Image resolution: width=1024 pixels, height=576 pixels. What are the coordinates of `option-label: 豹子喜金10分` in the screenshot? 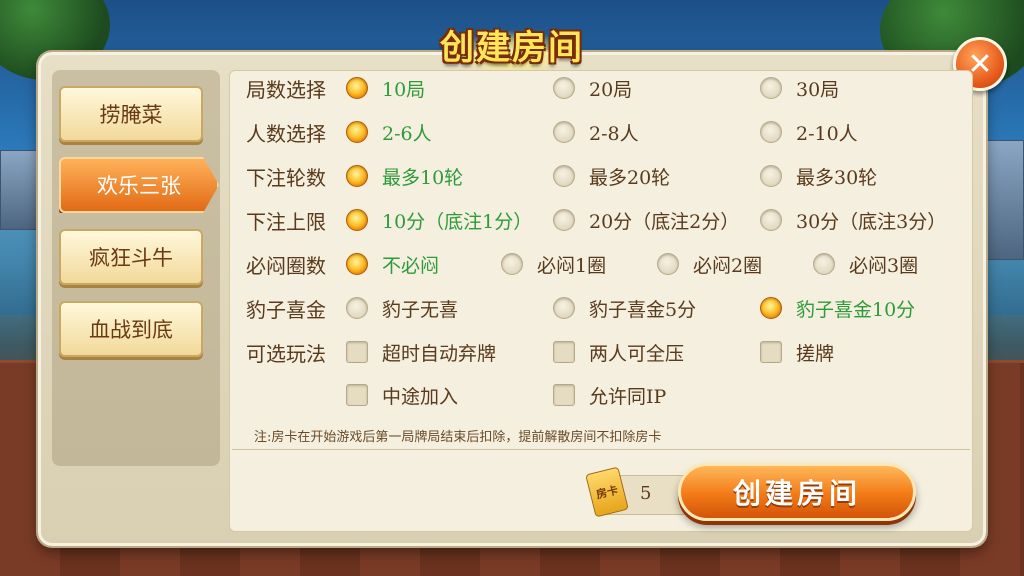 It's located at (856, 309).